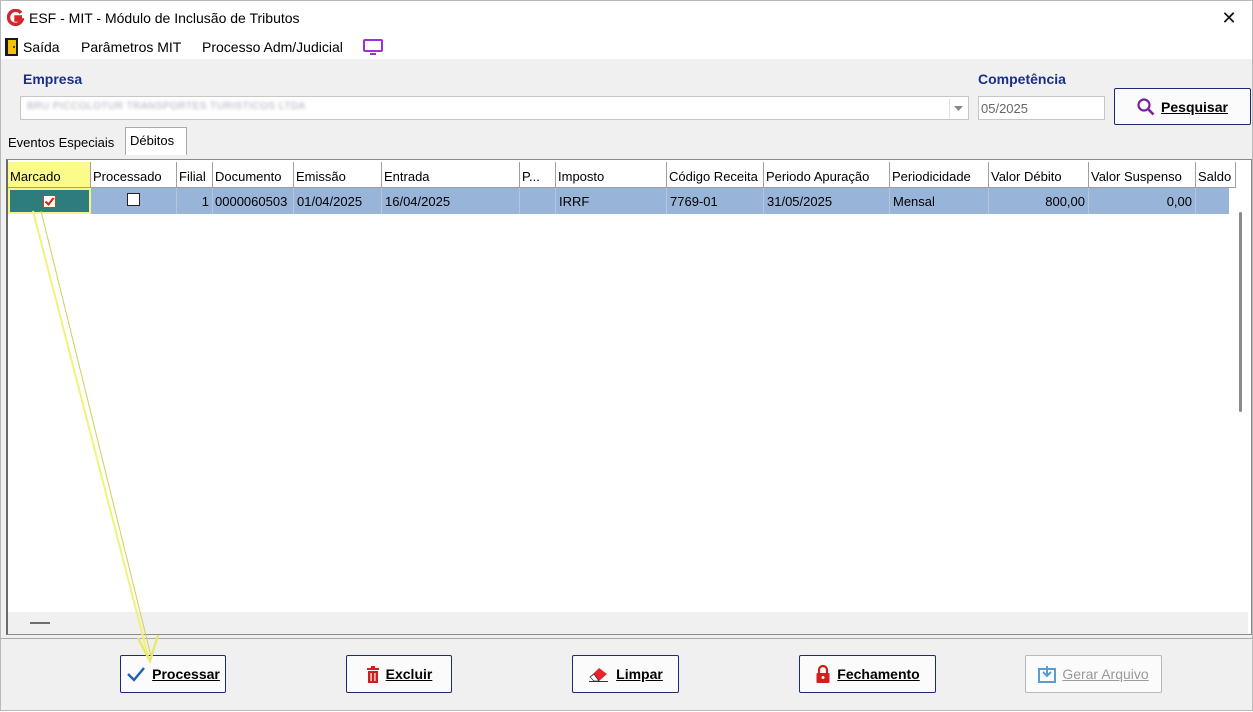 The width and height of the screenshot is (1253, 712). I want to click on chevron-down-icon, so click(958, 108).